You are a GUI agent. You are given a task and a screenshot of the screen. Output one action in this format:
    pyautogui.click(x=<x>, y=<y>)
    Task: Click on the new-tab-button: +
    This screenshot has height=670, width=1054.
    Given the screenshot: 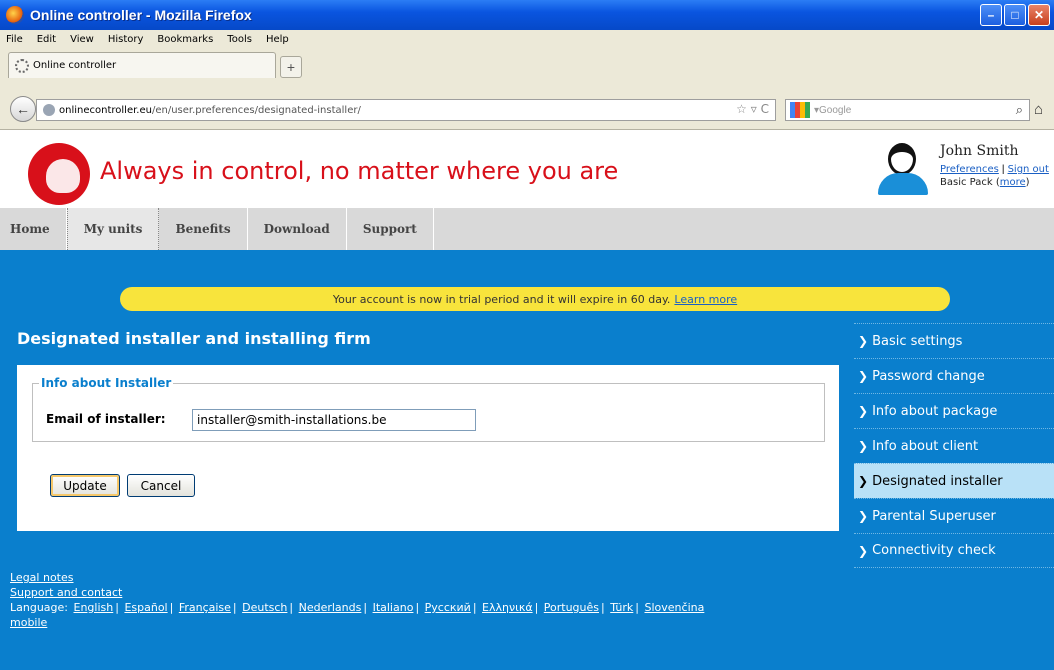 What is the action you would take?
    pyautogui.click(x=291, y=67)
    